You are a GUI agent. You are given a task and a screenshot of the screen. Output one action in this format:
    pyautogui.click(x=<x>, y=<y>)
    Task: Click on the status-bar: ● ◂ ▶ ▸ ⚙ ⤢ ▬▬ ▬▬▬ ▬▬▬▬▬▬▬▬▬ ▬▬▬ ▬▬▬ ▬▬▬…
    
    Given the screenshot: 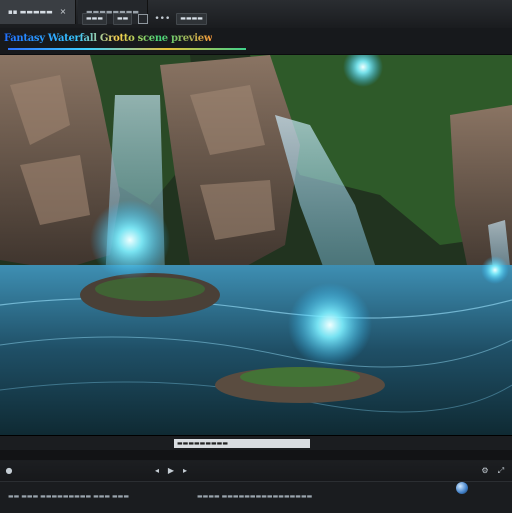 What is the action you would take?
    pyautogui.click(x=256, y=487)
    